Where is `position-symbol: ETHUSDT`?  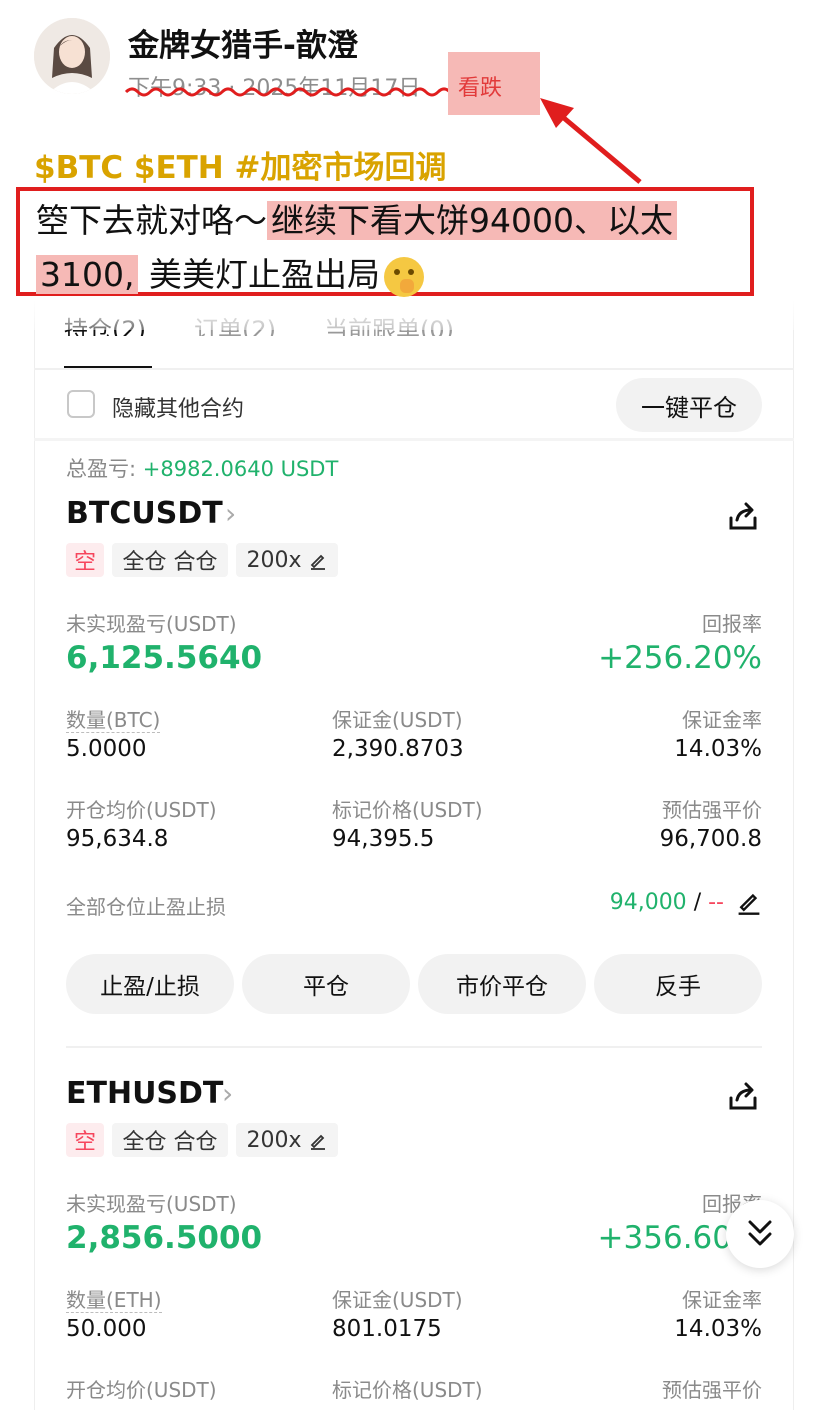 position-symbol: ETHUSDT is located at coordinates (144, 1093).